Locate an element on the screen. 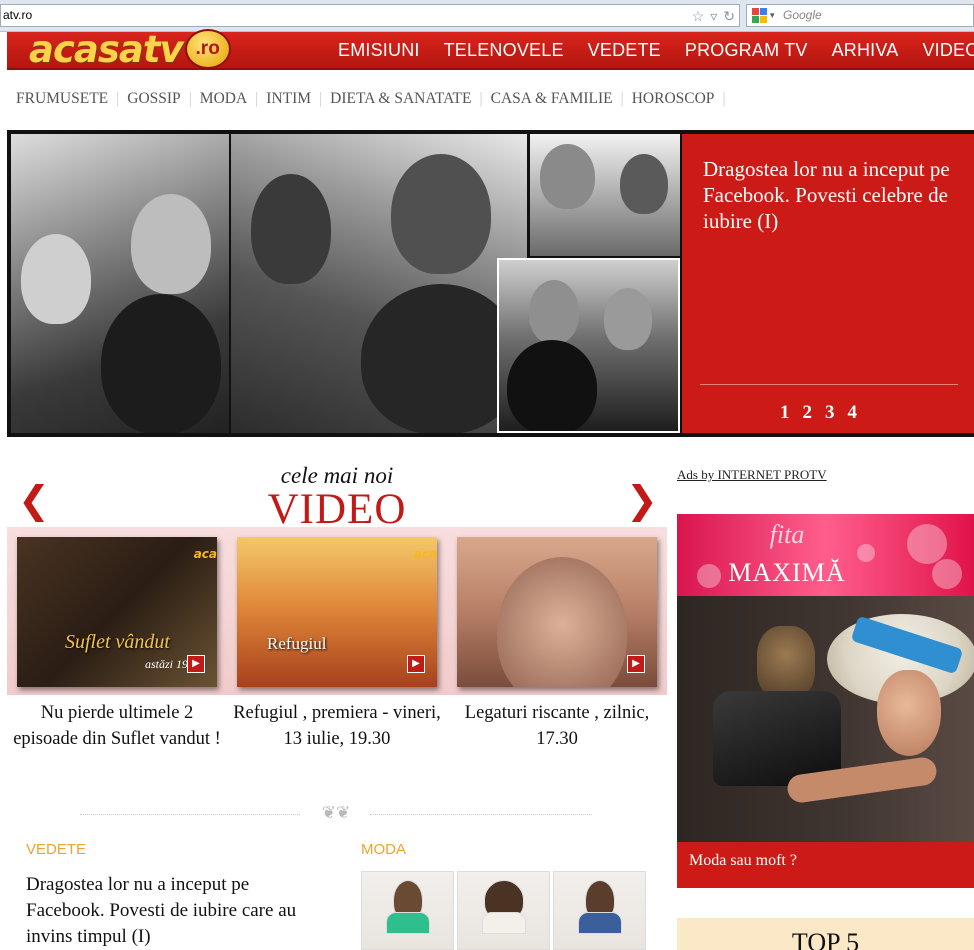 This screenshot has width=974, height=950. promo-image is located at coordinates (825, 719).